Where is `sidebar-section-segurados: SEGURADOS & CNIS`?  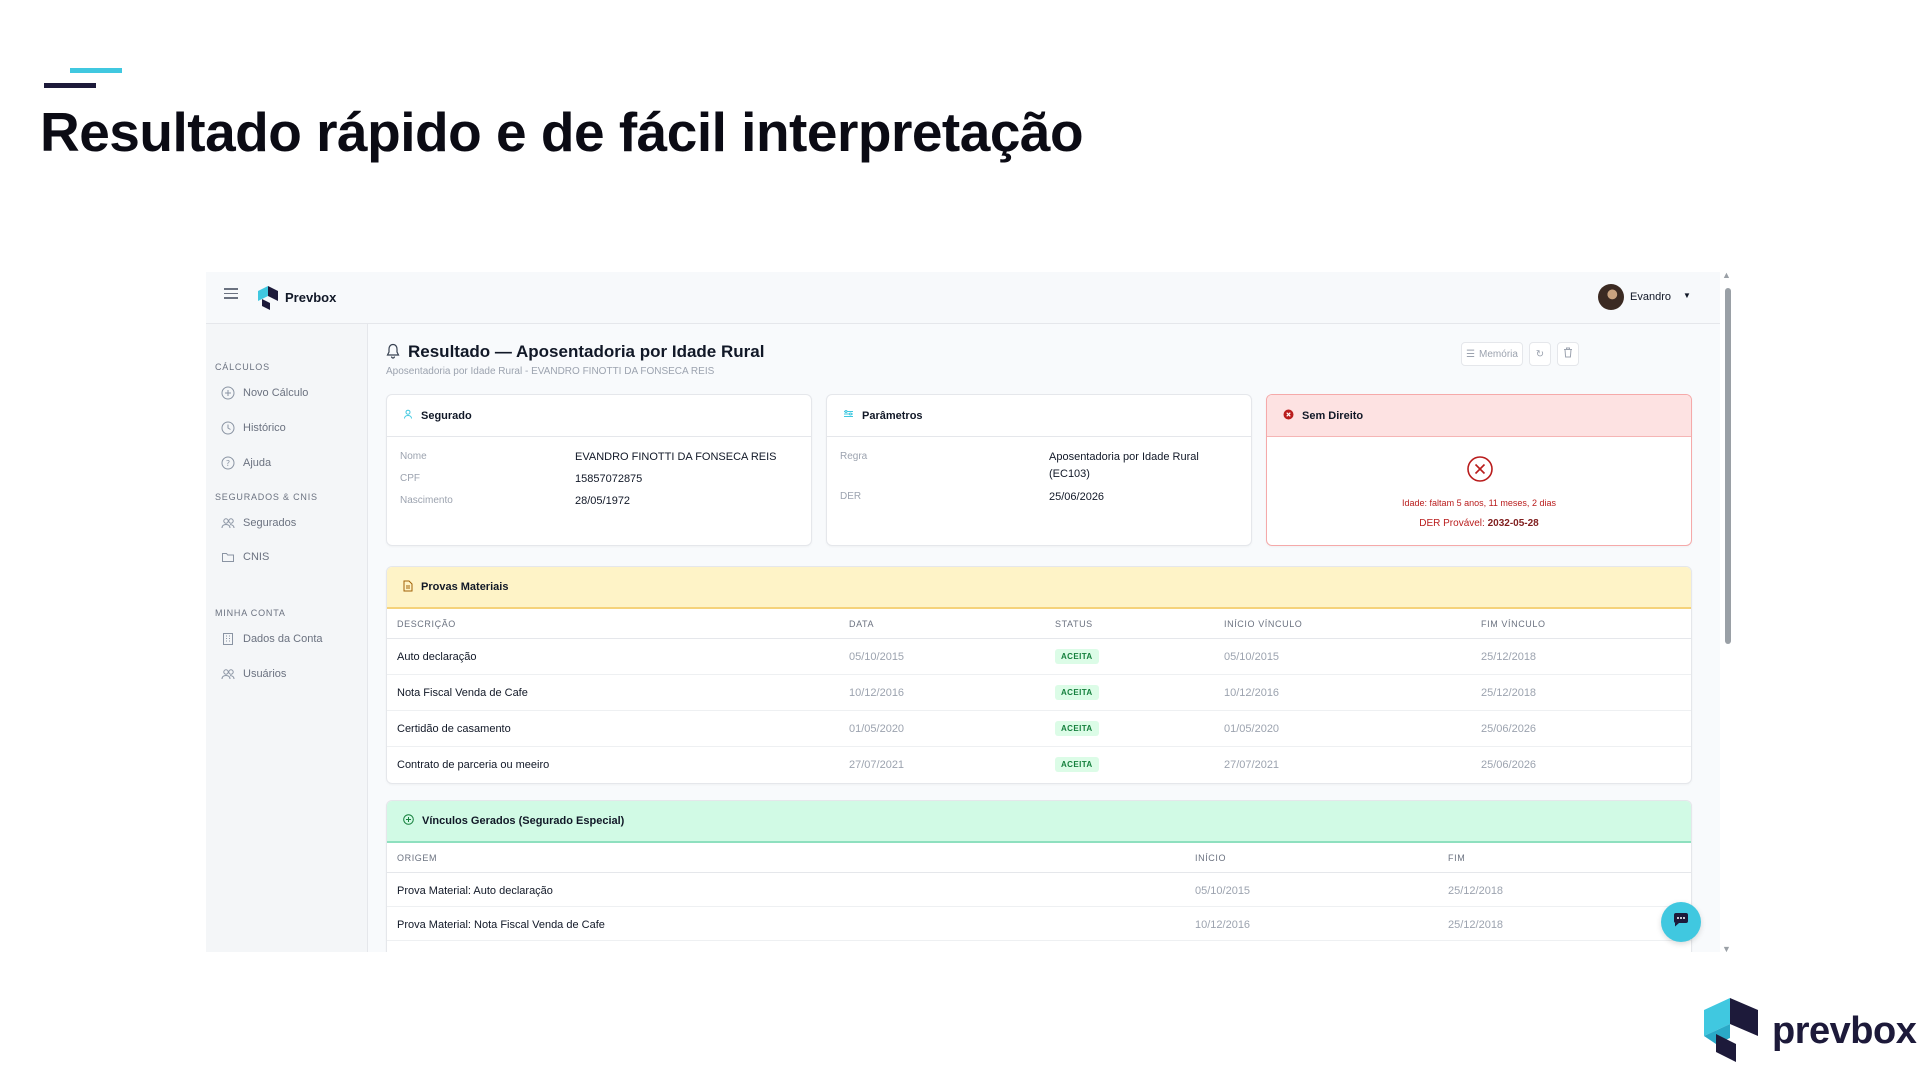 sidebar-section-segurados: SEGURADOS & CNIS is located at coordinates (266, 497).